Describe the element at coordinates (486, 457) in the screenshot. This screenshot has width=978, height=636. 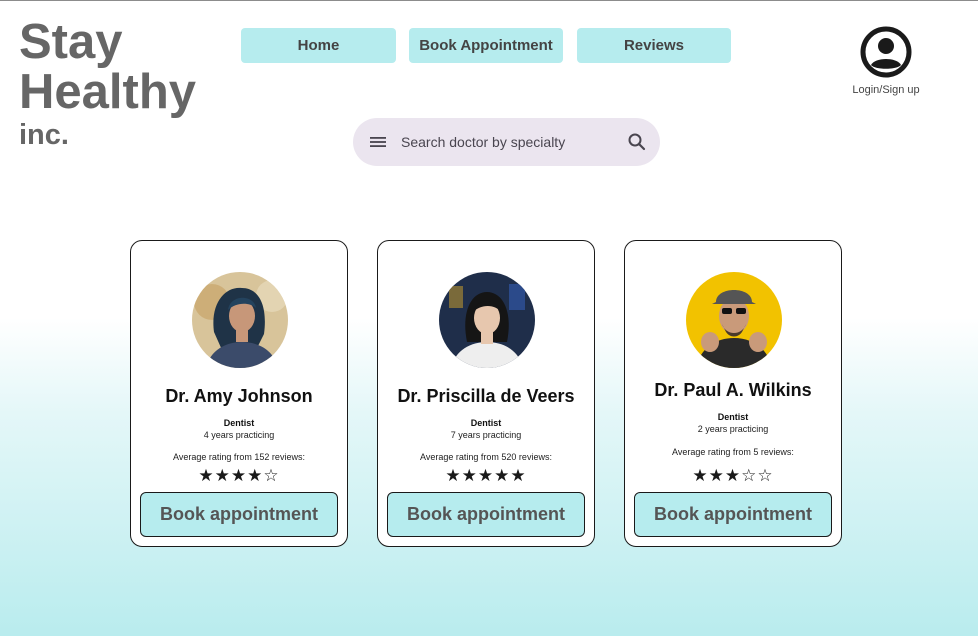
I see `doctor-rating-label: Average rating from 520 reviews:` at that location.